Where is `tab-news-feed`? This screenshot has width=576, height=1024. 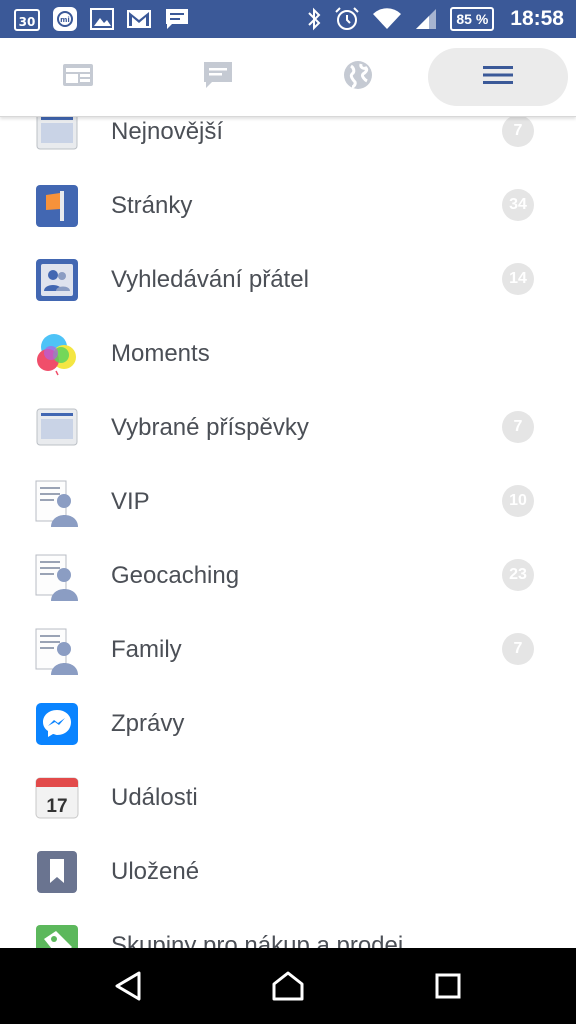 tab-news-feed is located at coordinates (78, 77).